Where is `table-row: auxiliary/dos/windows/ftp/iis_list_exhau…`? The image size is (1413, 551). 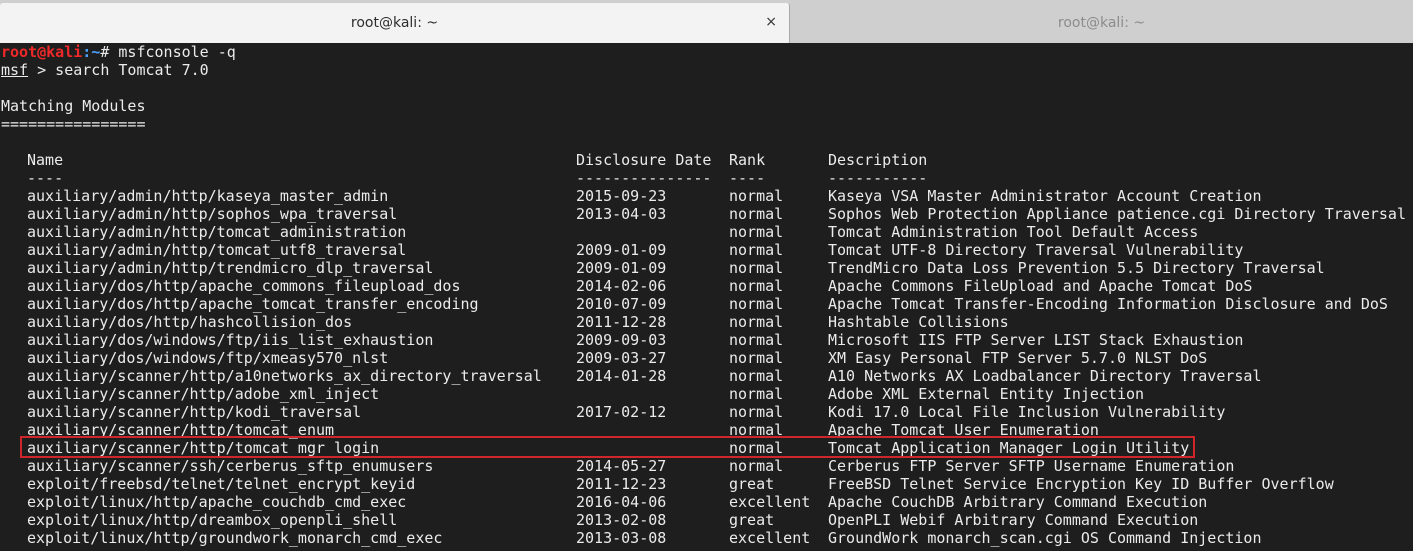
table-row: auxiliary/dos/windows/ftp/iis_list_exhau… is located at coordinates (706, 340).